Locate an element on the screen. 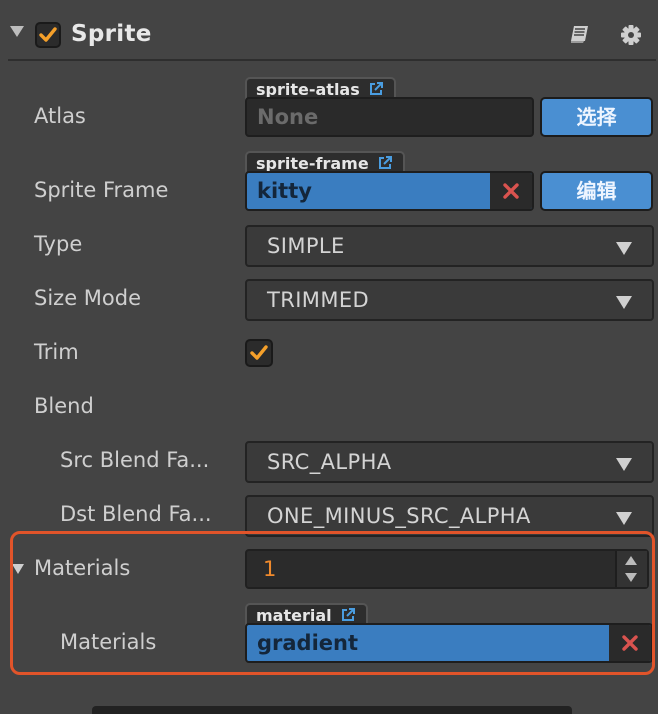 This screenshot has height=714, width=658. size-mode-value: TRIMMED is located at coordinates (318, 300).